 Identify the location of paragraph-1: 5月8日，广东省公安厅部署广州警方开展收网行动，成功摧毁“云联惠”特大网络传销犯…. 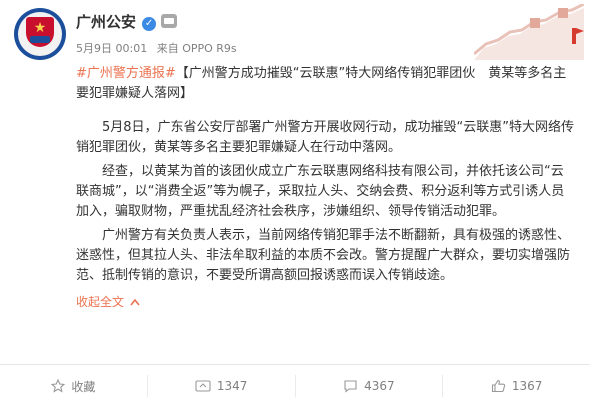
(325, 137).